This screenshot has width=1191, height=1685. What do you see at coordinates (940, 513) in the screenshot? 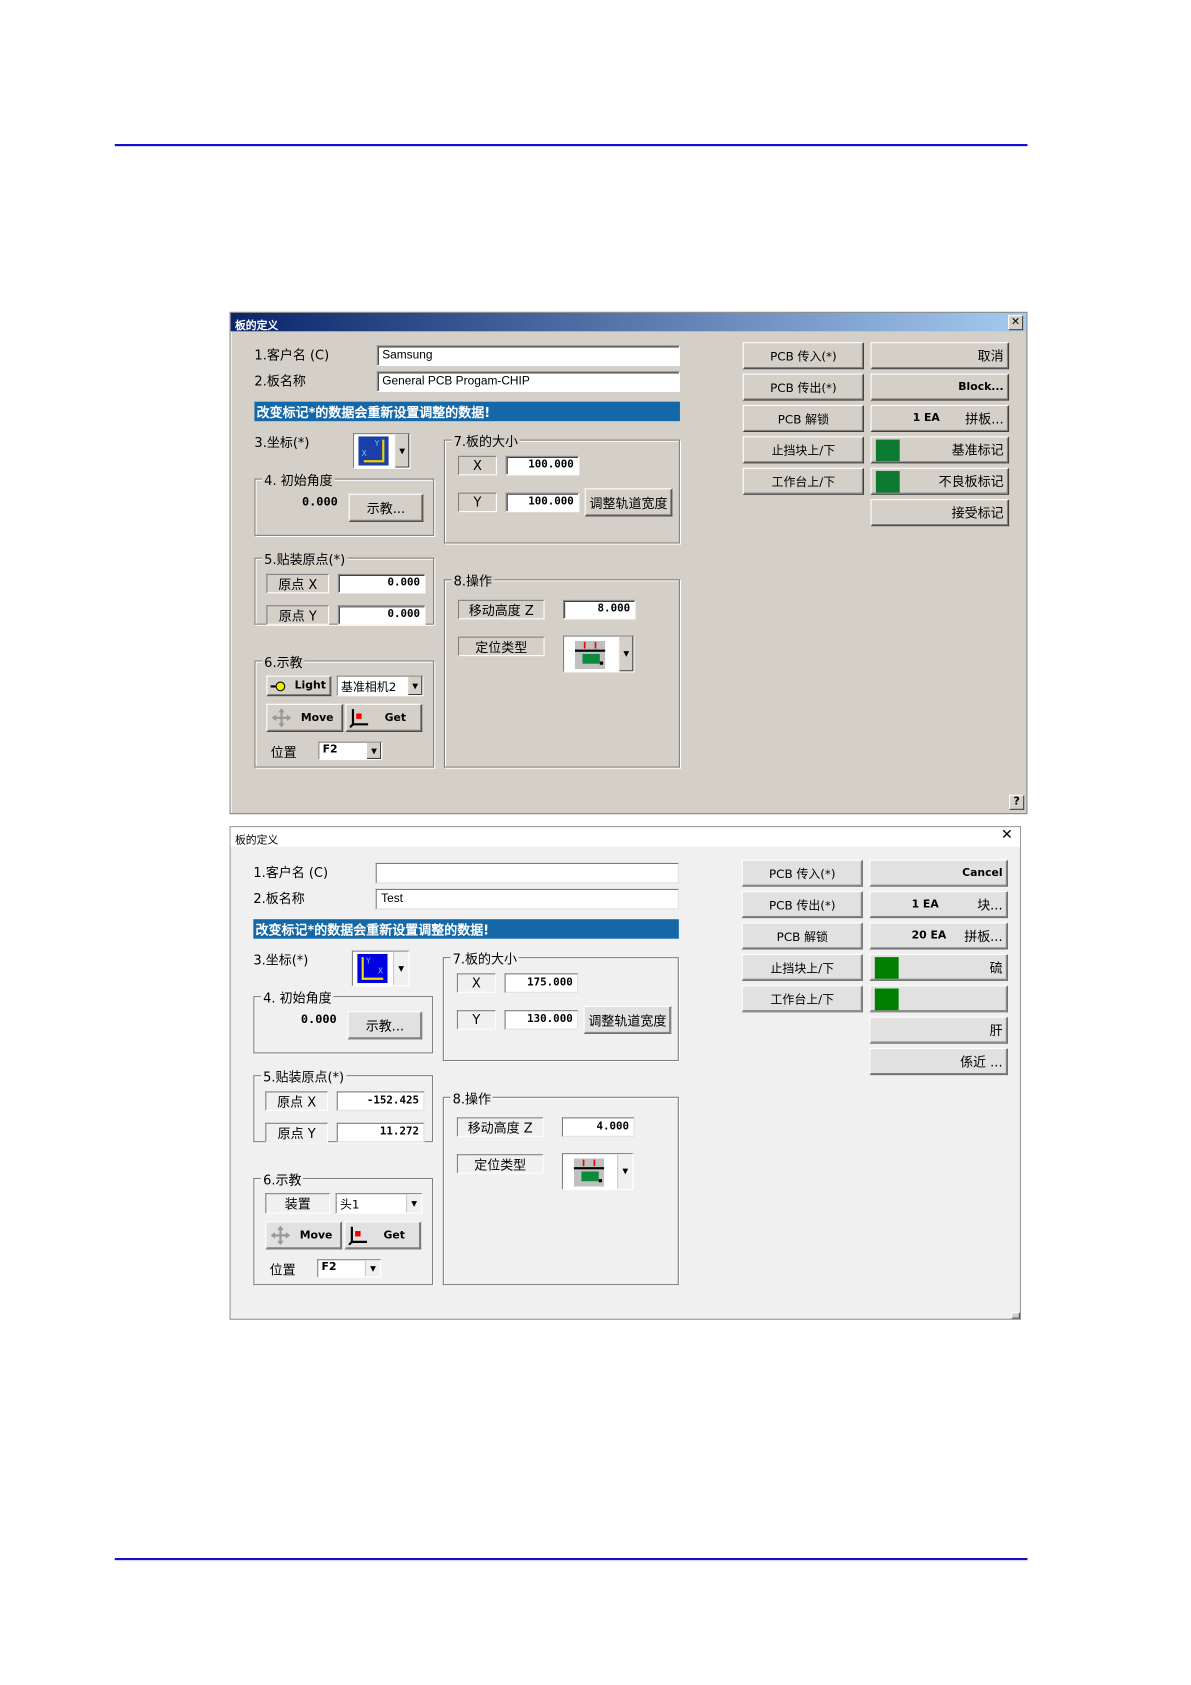
I see `option-button: 接受标记` at bounding box center [940, 513].